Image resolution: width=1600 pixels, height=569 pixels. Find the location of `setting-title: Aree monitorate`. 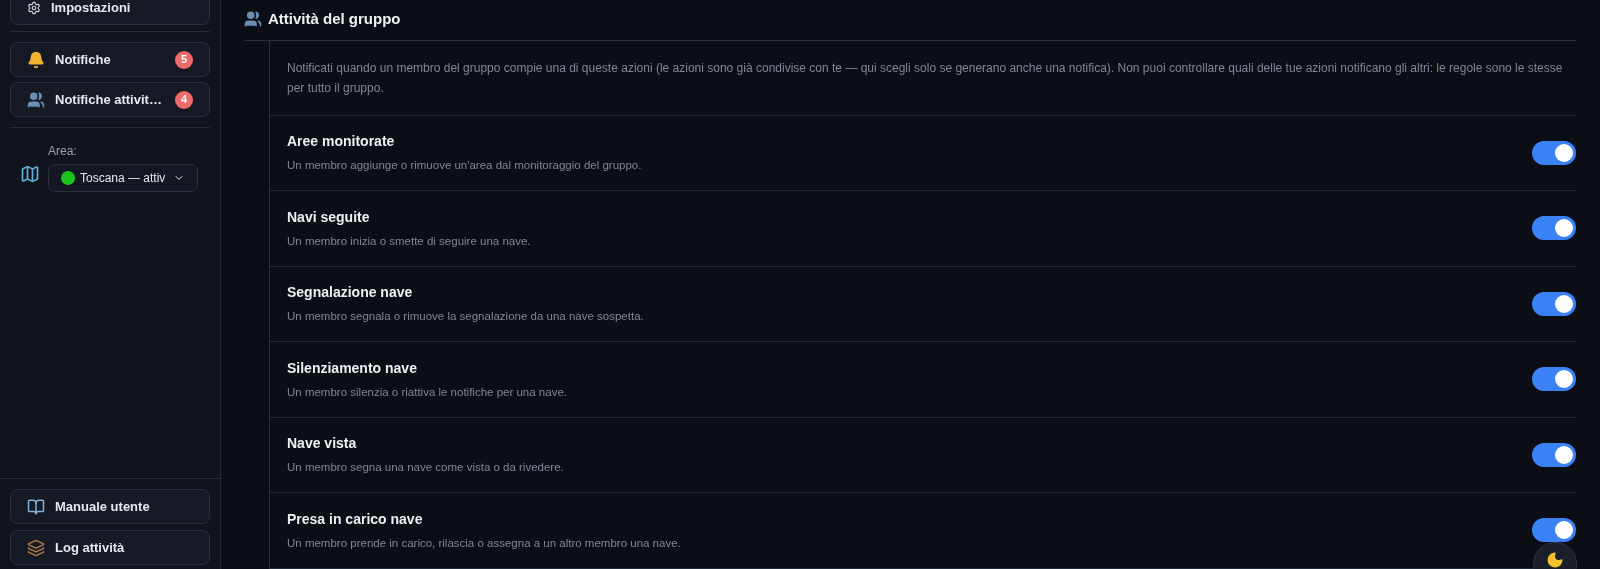

setting-title: Aree monitorate is located at coordinates (341, 142).